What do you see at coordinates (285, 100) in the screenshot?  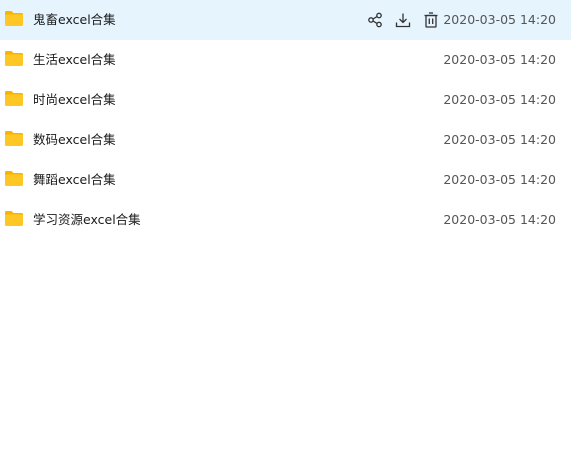 I see `file-row: 时尚excel合集 2020-03-05 14:20` at bounding box center [285, 100].